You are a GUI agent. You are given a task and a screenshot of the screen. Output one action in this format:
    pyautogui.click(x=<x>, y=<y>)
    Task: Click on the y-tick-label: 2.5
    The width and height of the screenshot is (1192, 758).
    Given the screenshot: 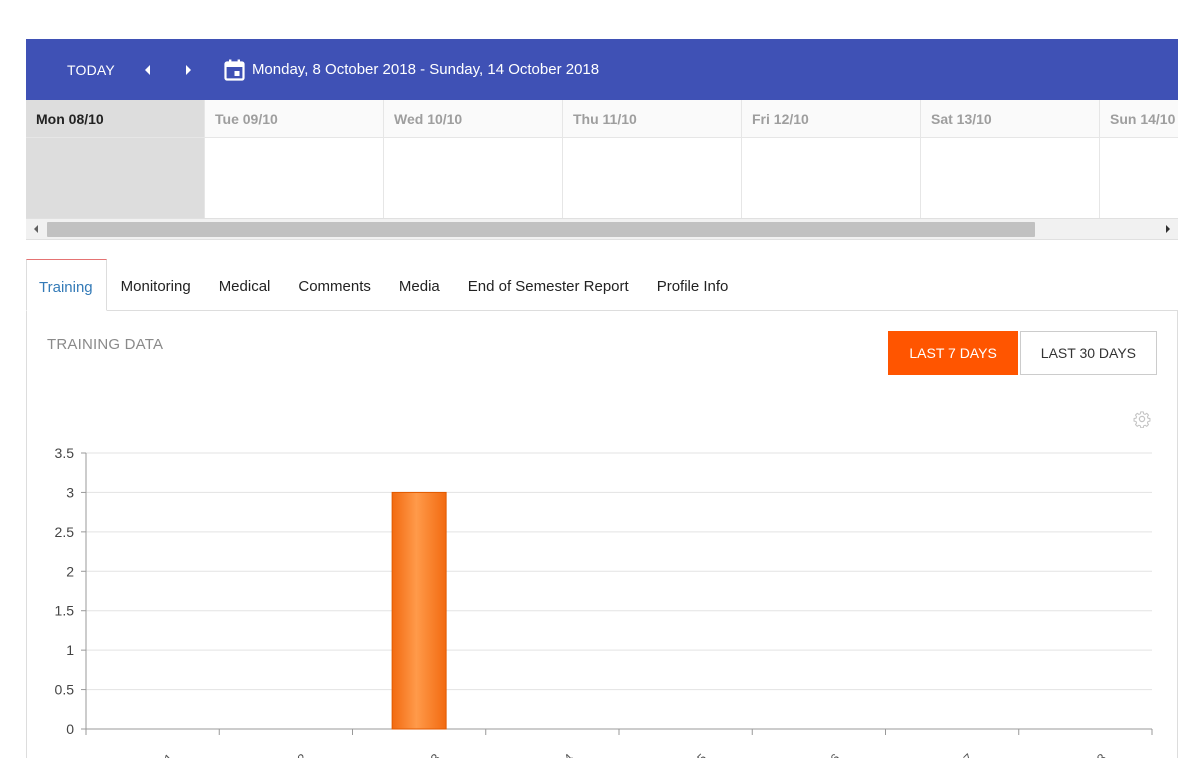 What is the action you would take?
    pyautogui.click(x=65, y=532)
    